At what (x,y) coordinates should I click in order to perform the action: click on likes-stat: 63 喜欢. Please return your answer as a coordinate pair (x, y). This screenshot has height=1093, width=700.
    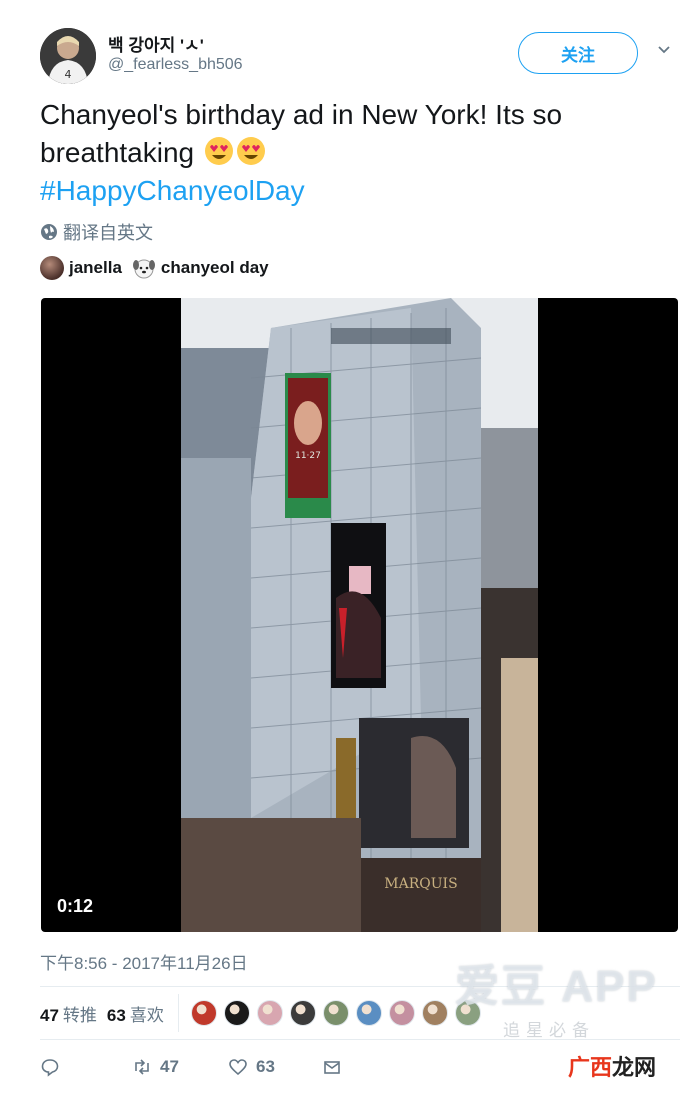
    Looking at the image, I should click on (135, 1013).